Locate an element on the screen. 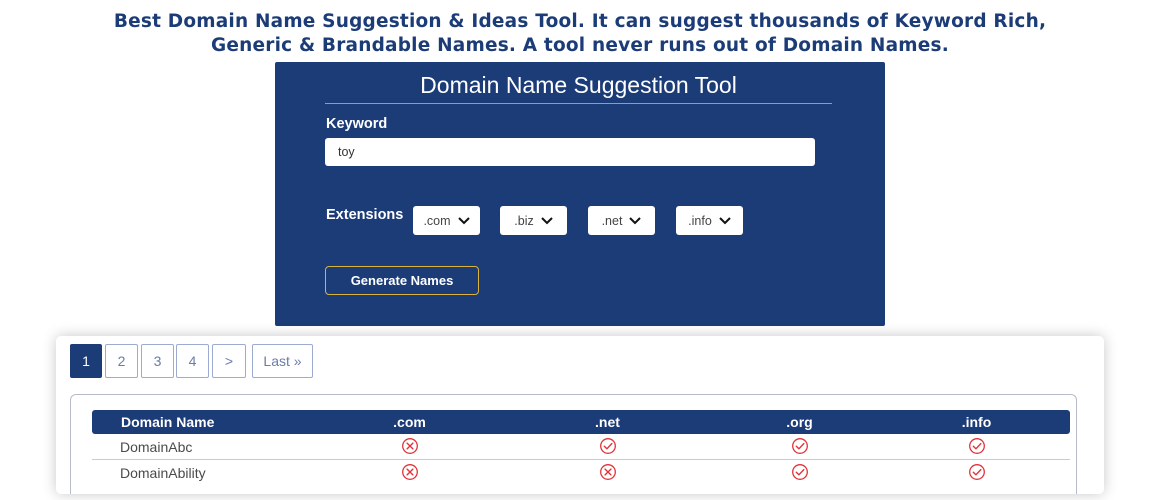 This screenshot has height=500, width=1160. header-info: .info is located at coordinates (976, 422).